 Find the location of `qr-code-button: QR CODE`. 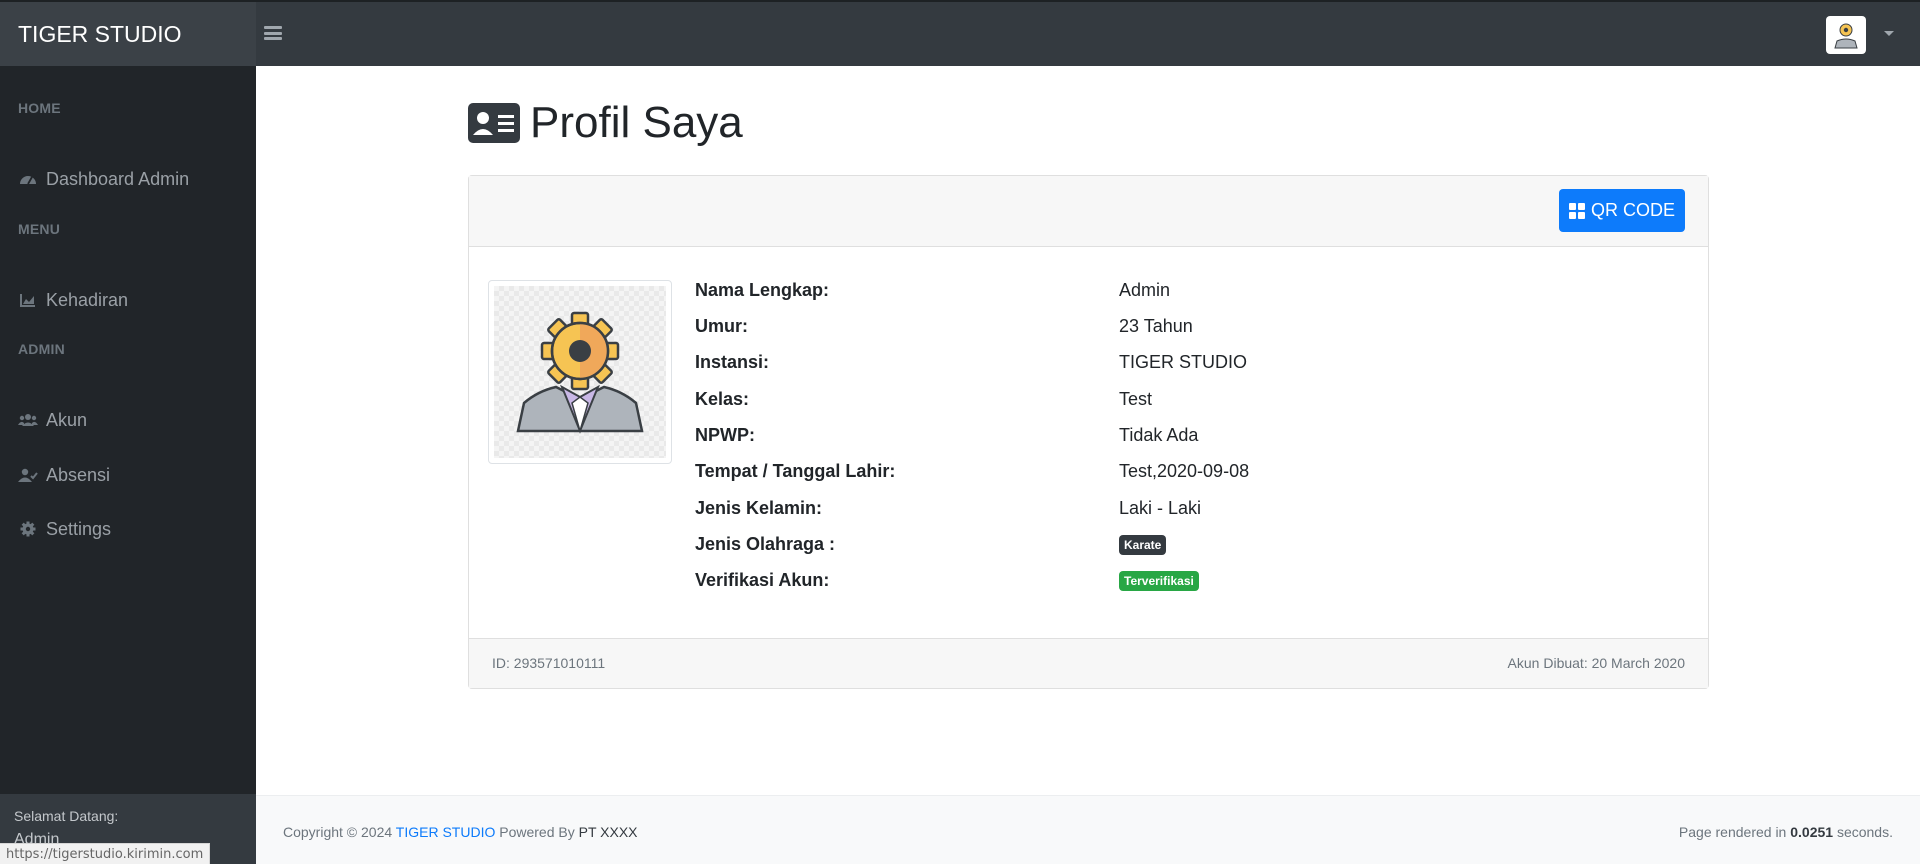

qr-code-button: QR CODE is located at coordinates (1622, 210).